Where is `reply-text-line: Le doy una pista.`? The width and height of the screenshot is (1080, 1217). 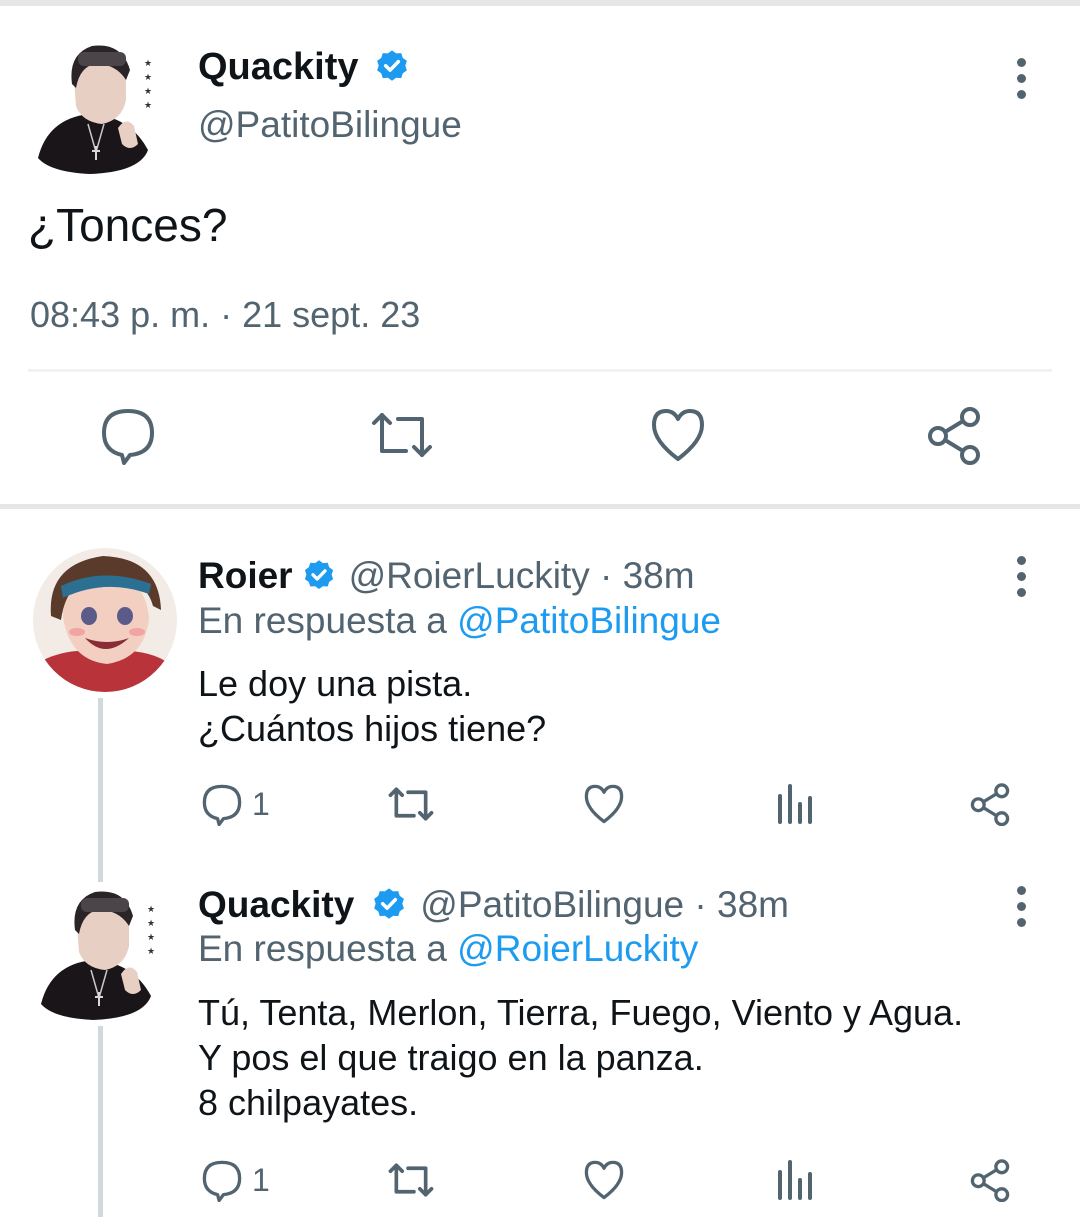
reply-text-line: Le doy una pista. is located at coordinates (335, 683).